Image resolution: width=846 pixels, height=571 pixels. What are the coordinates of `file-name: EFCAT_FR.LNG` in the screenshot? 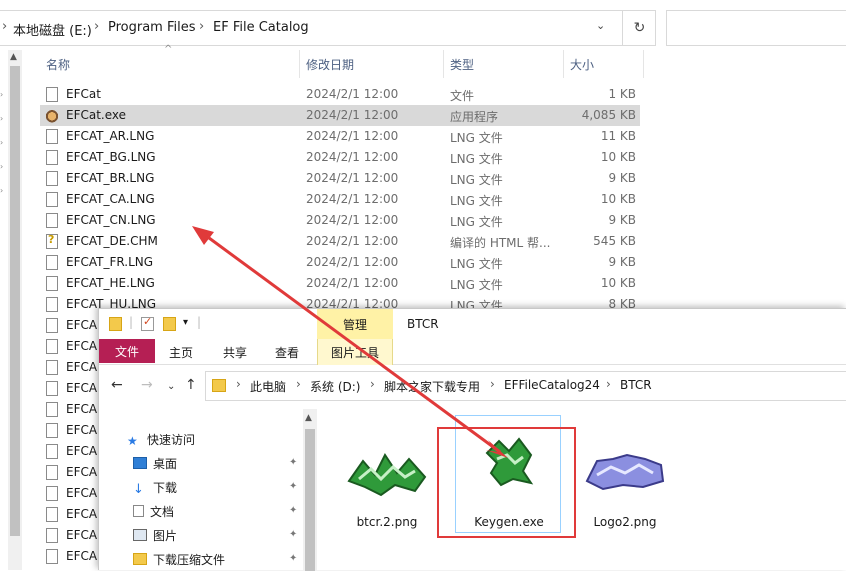 It's located at (110, 262).